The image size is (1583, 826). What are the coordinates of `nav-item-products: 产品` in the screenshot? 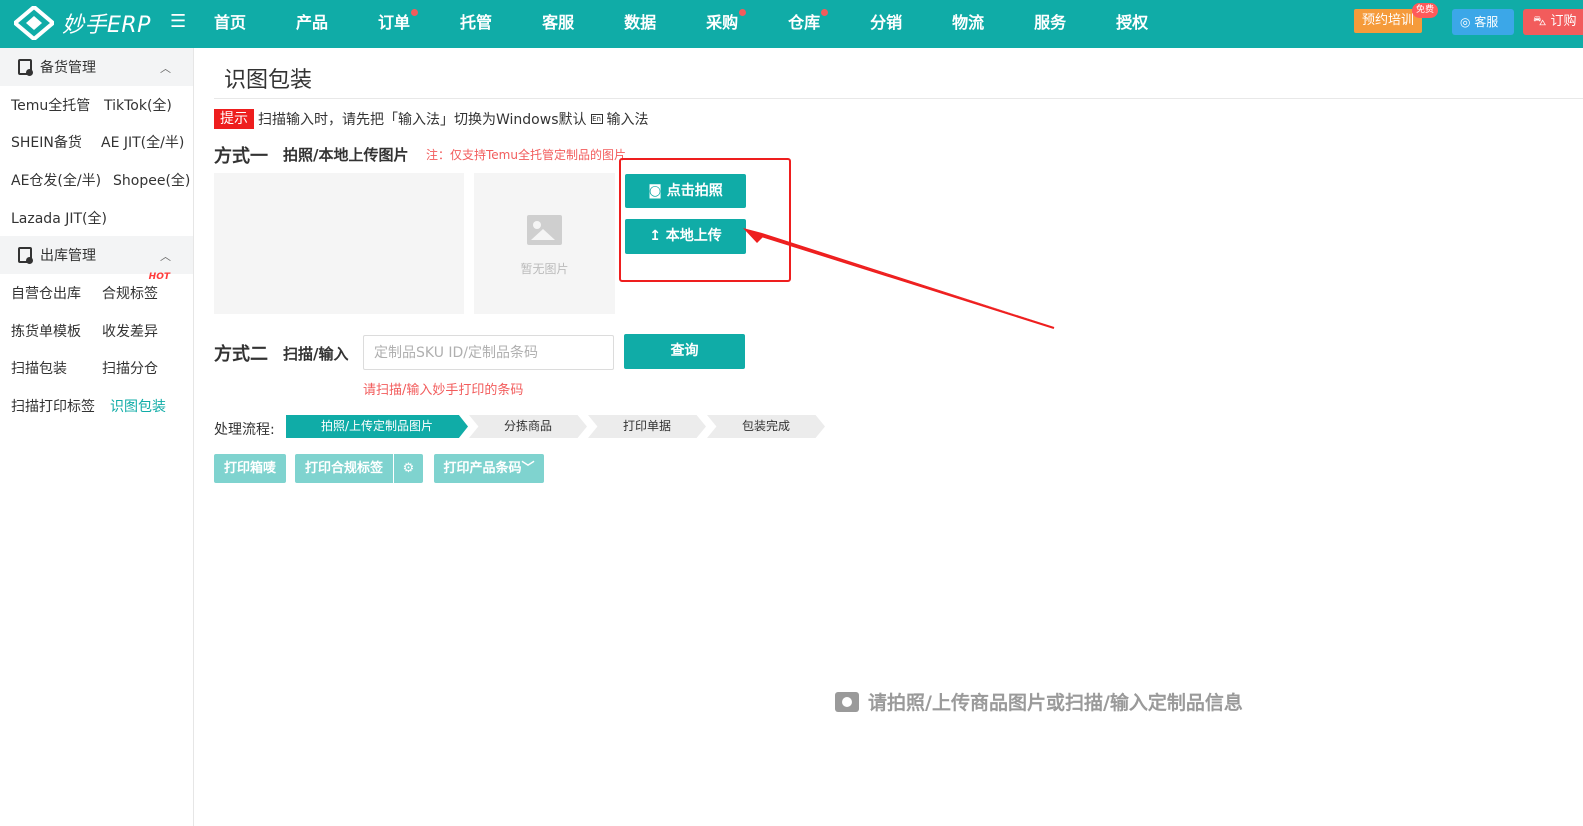 It's located at (312, 24).